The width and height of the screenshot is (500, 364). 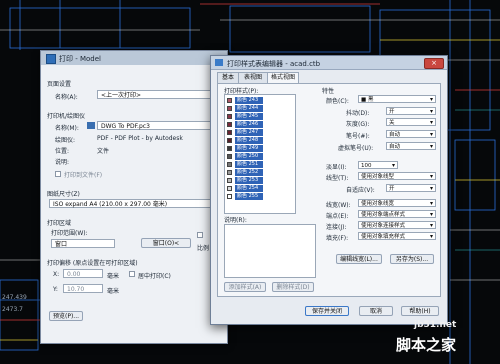 What do you see at coordinates (260, 108) in the screenshot?
I see `list-item: 颜色 244` at bounding box center [260, 108].